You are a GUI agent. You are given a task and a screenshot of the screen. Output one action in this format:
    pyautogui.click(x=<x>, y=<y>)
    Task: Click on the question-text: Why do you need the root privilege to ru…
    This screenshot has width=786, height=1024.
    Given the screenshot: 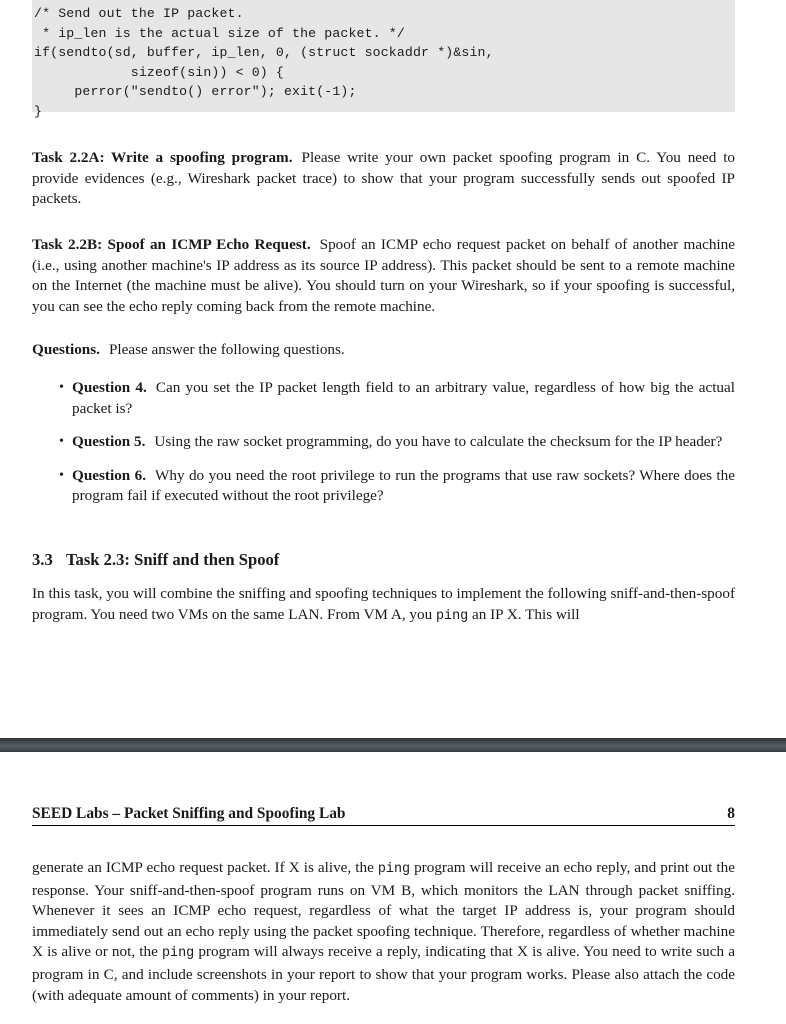 What is the action you would take?
    pyautogui.click(x=403, y=485)
    